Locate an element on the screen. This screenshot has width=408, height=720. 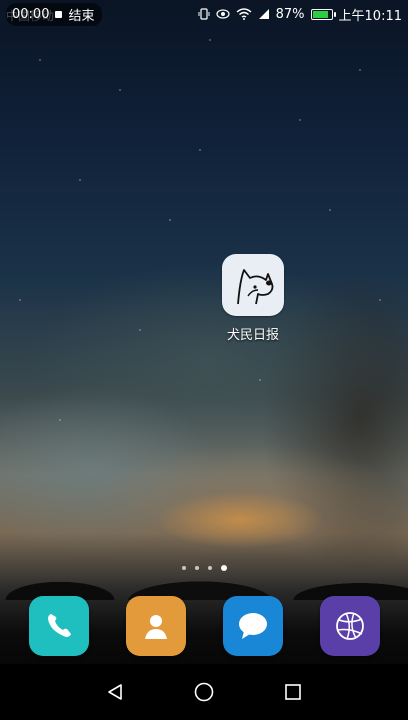
home-button is located at coordinates (204, 692).